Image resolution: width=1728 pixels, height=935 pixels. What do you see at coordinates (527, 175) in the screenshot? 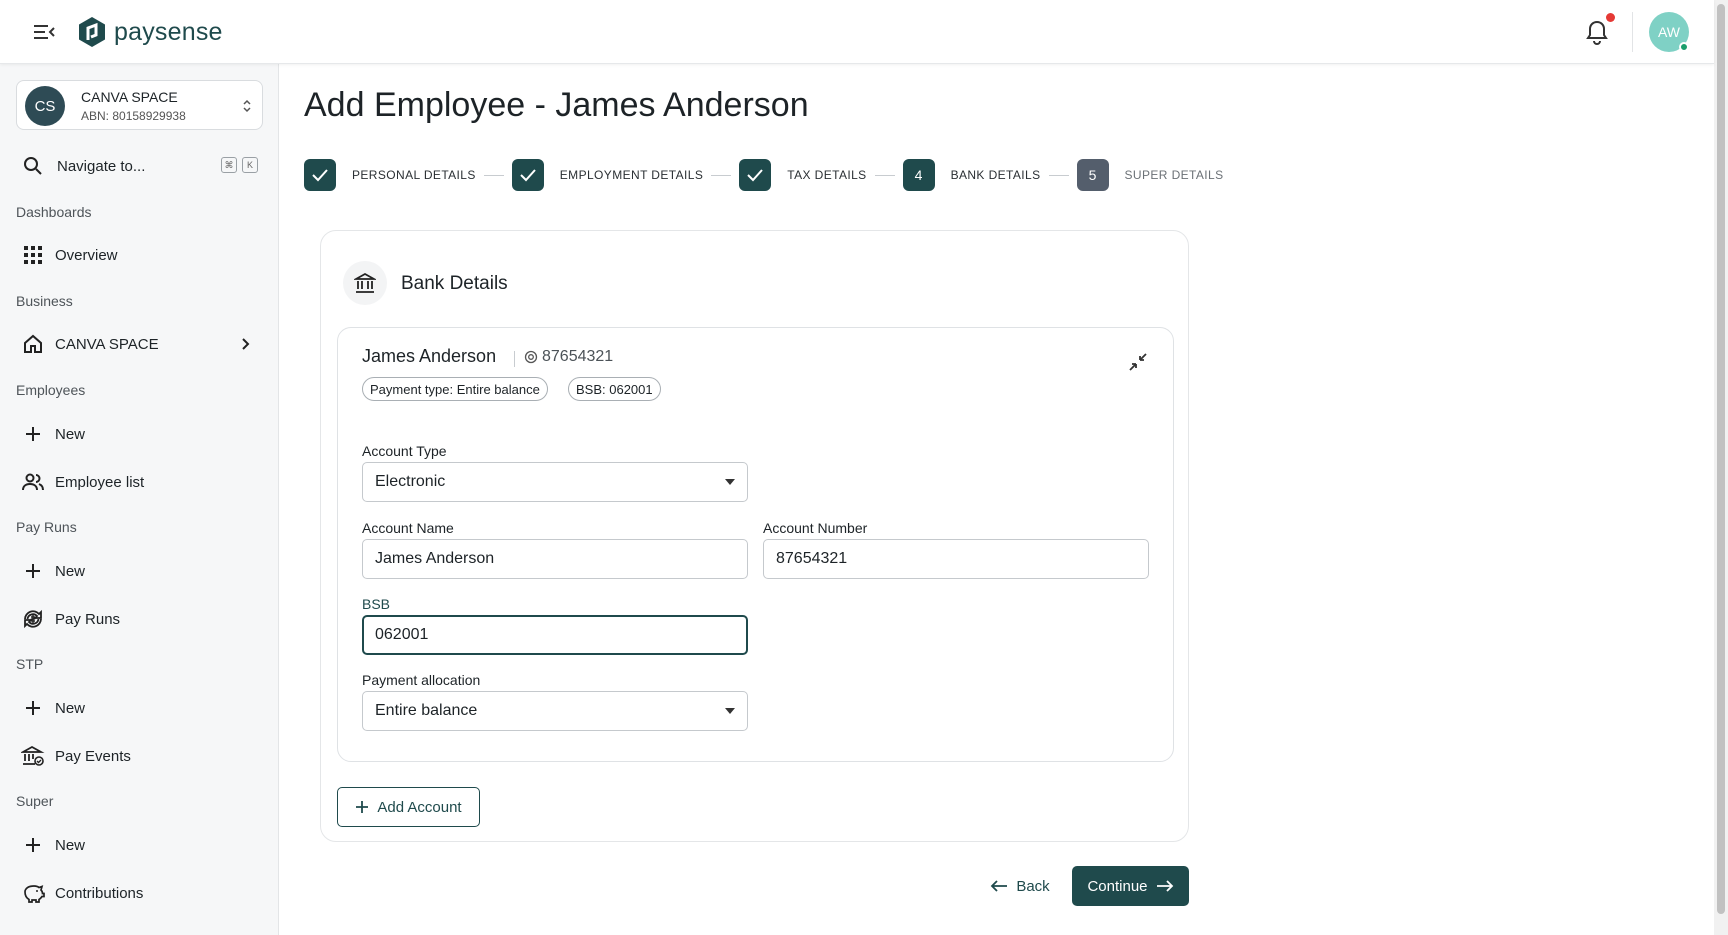
I see `step-2-check` at bounding box center [527, 175].